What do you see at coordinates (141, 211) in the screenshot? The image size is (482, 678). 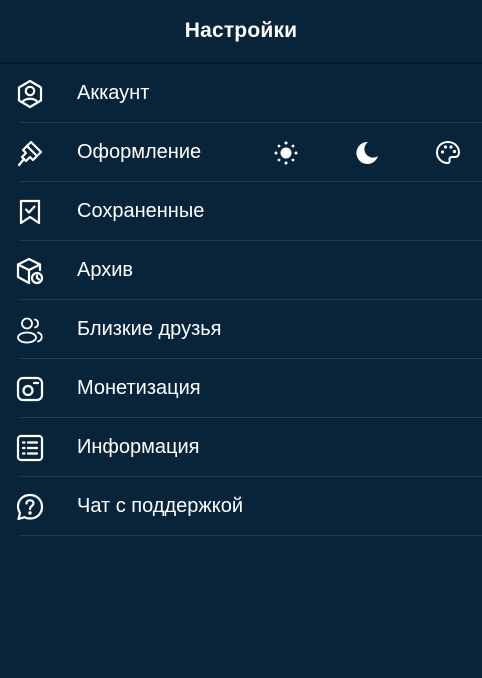 I see `menu-item-label: Сохраненные` at bounding box center [141, 211].